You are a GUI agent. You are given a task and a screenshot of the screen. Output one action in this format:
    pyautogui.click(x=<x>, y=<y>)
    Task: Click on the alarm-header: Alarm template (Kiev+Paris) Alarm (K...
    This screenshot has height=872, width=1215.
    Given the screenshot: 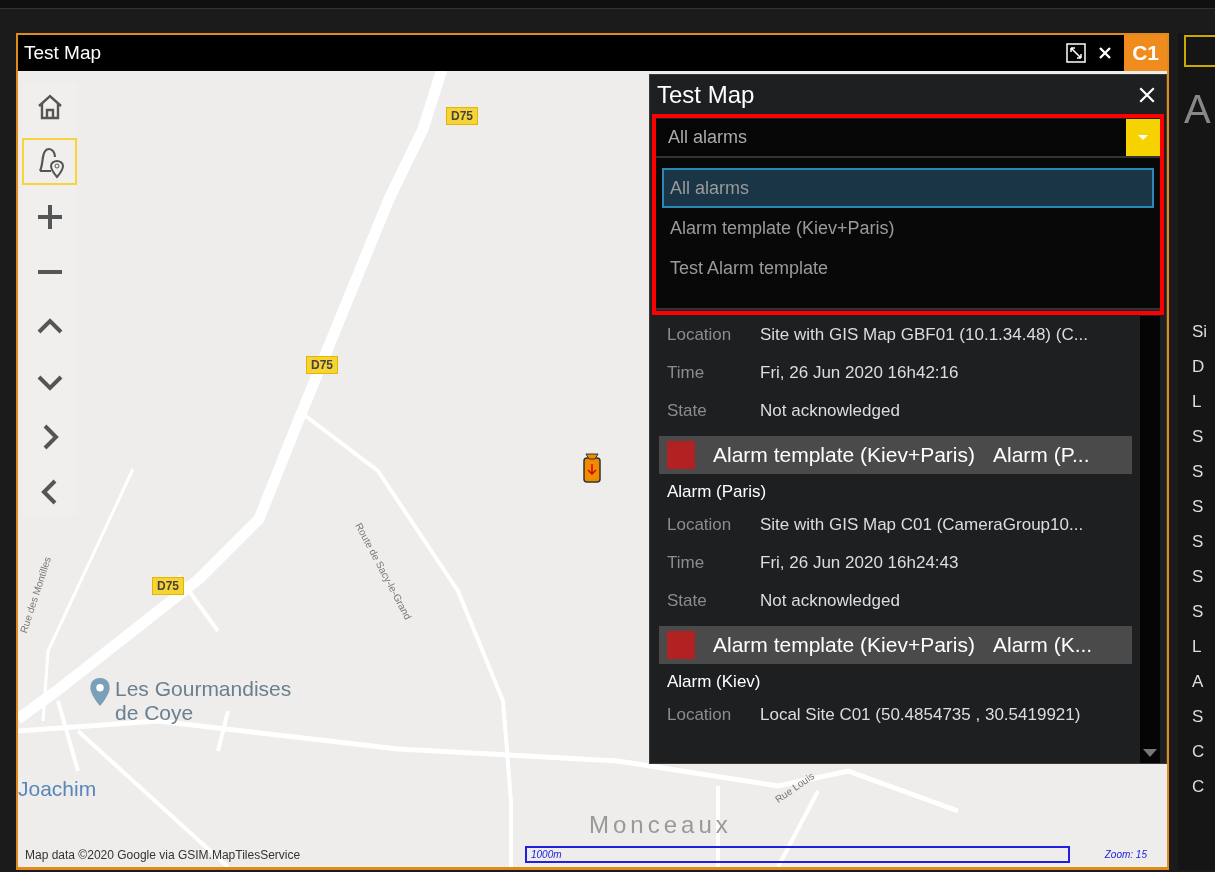 What is the action you would take?
    pyautogui.click(x=895, y=645)
    